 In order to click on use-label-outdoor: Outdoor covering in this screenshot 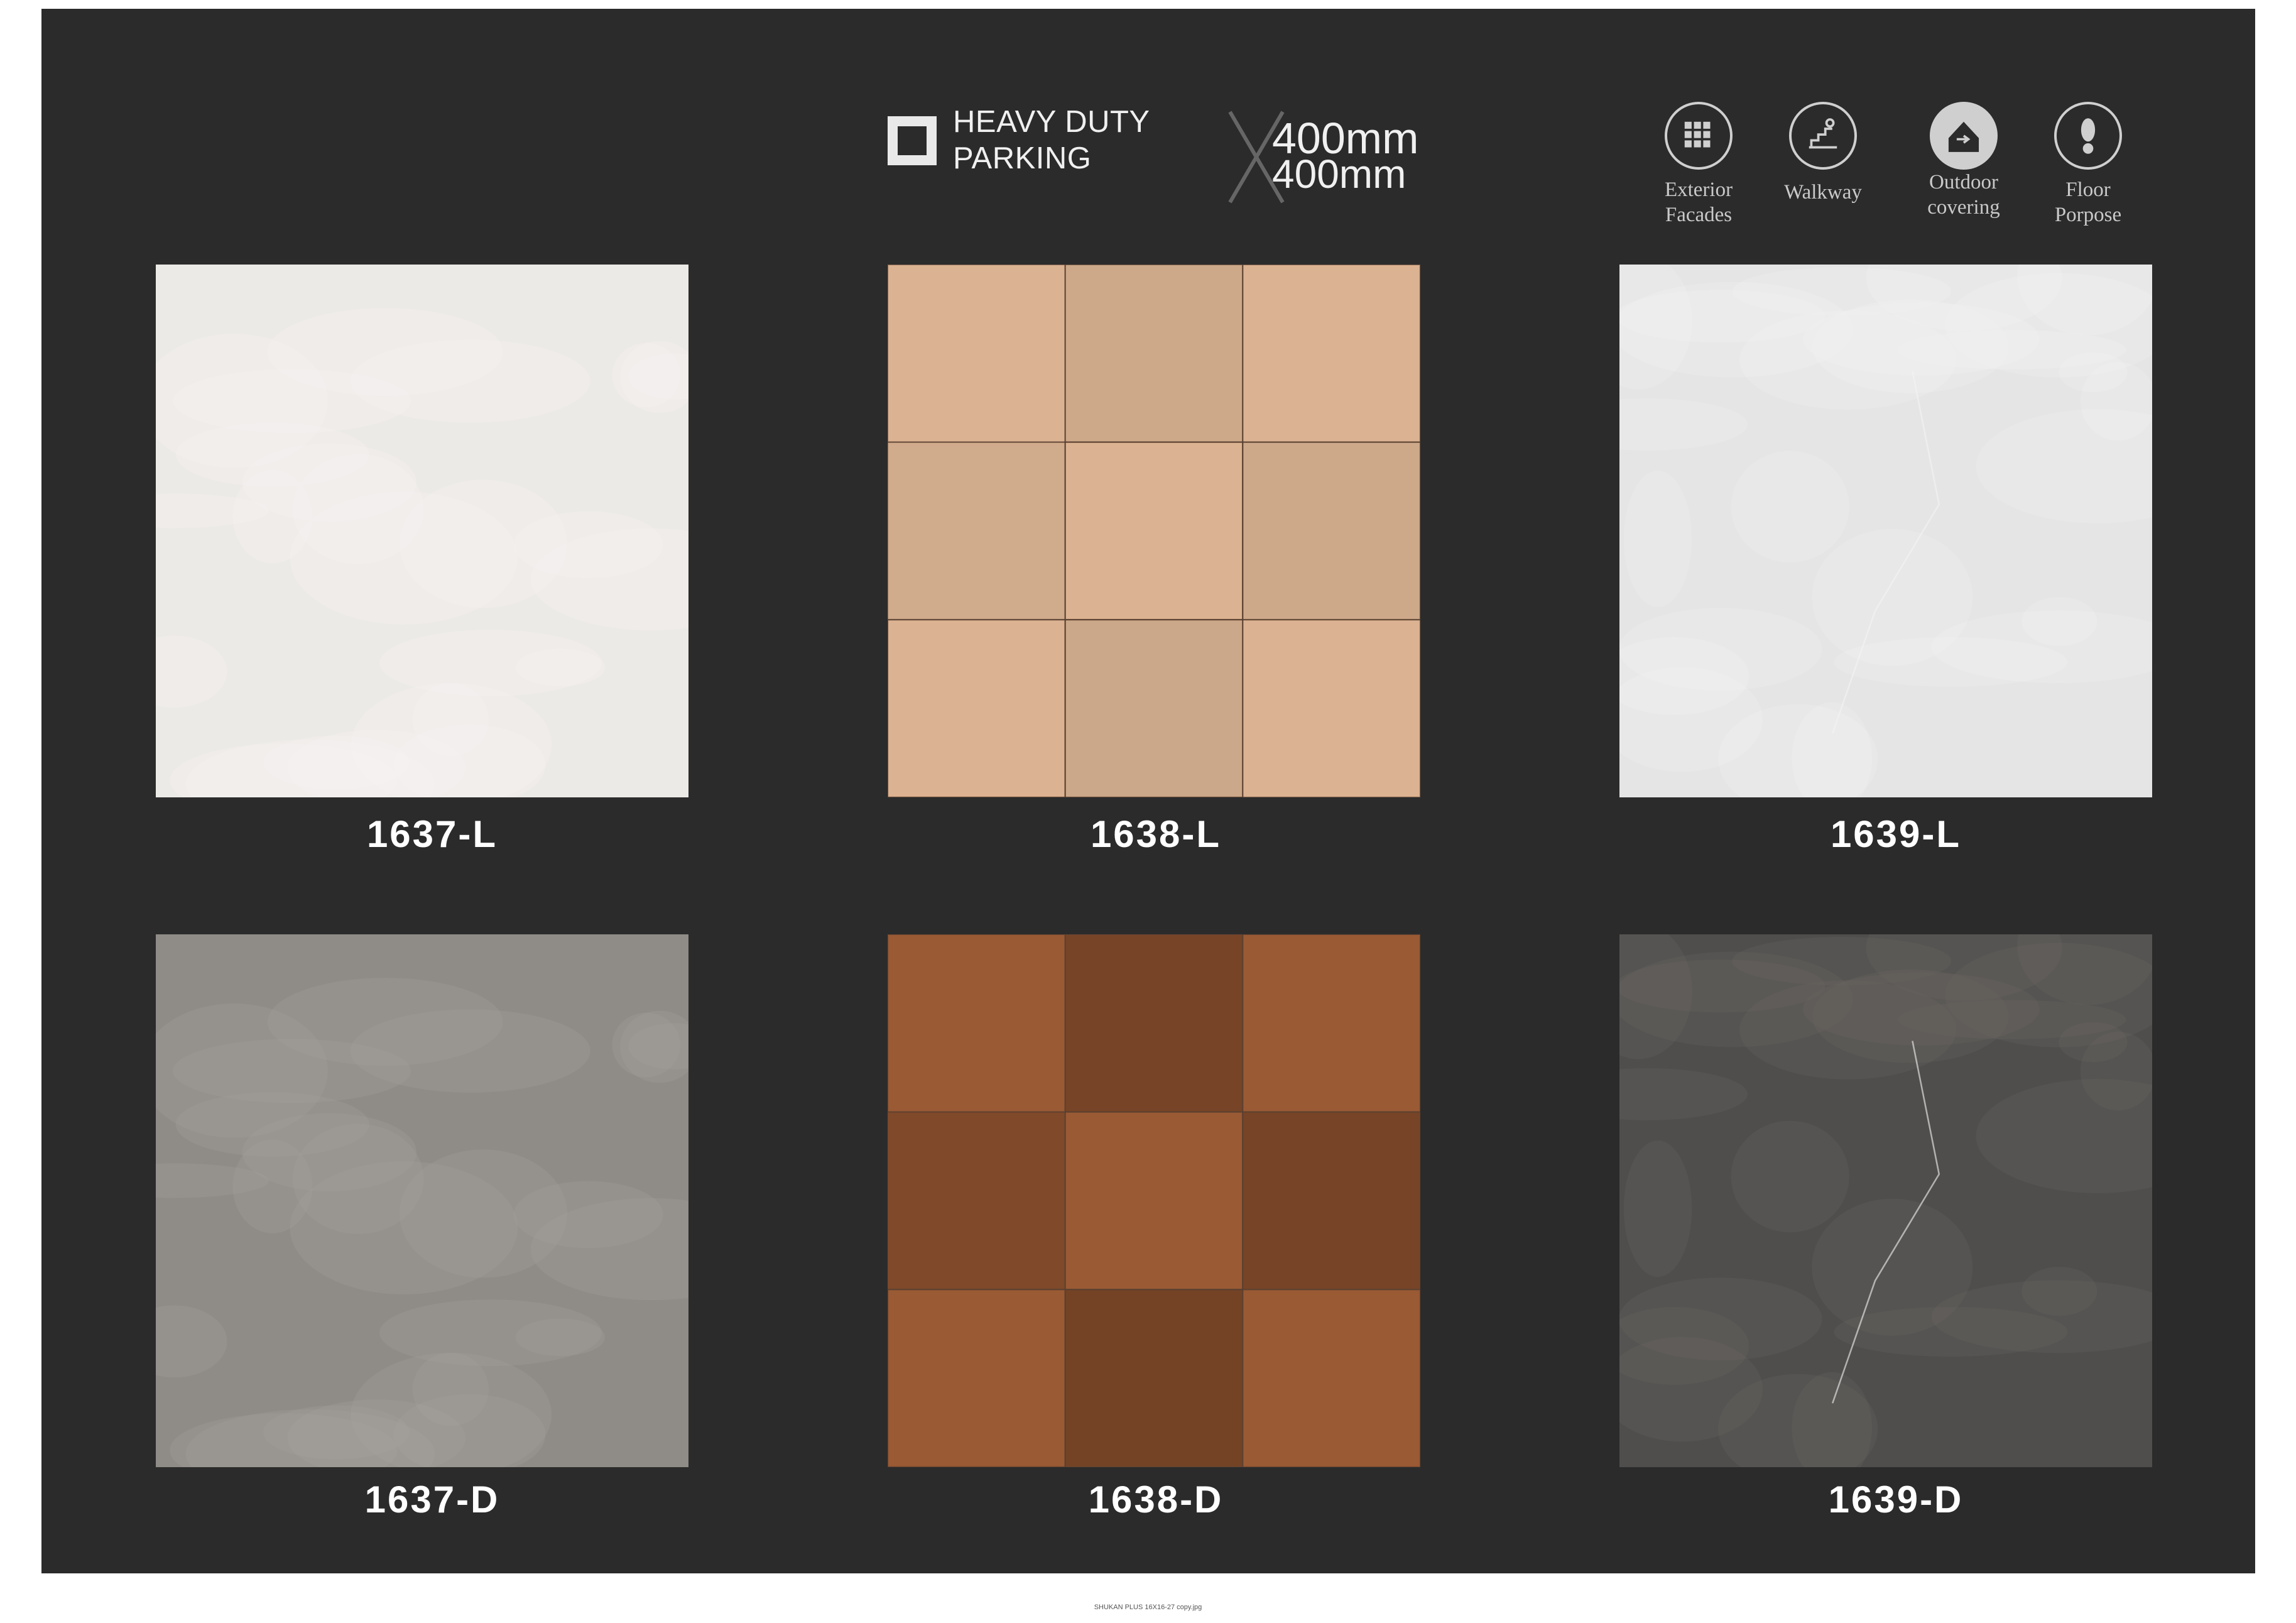, I will do `click(1963, 195)`.